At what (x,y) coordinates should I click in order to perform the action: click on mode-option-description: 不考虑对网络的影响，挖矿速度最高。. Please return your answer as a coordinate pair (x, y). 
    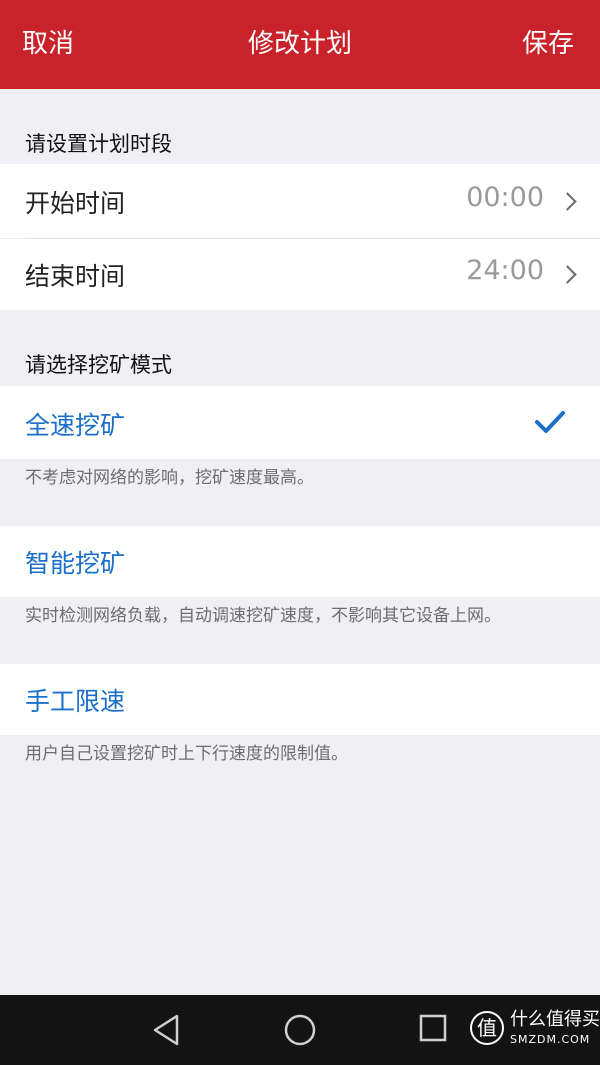
    Looking at the image, I should click on (169, 478).